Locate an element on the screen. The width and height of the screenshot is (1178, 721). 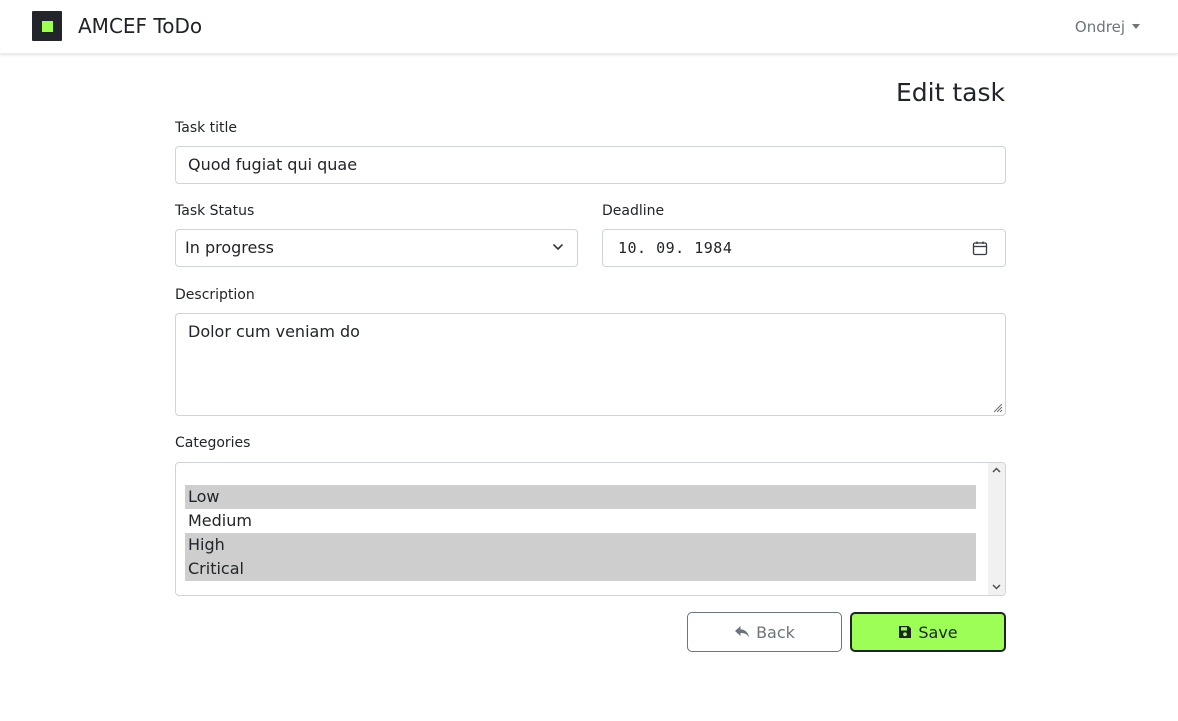
user-name: Ondrej is located at coordinates (1099, 27).